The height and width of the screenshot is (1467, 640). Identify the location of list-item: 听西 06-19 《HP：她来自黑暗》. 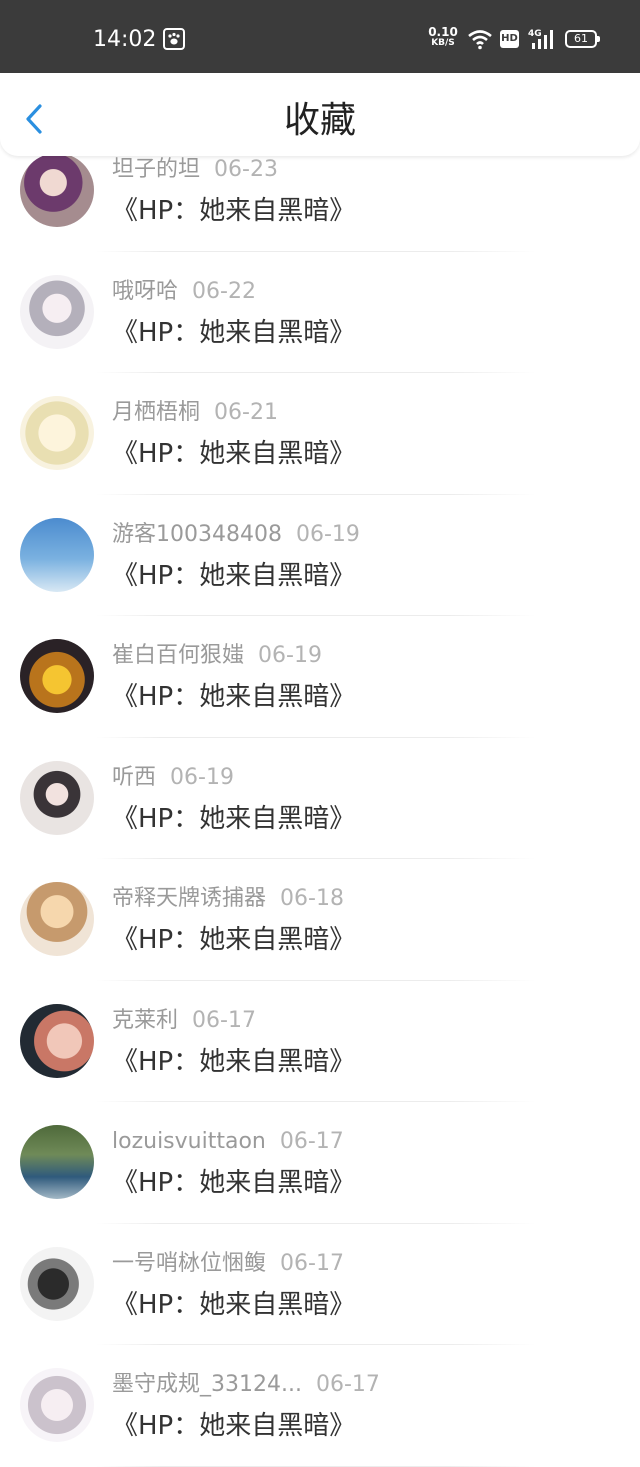
(320, 798).